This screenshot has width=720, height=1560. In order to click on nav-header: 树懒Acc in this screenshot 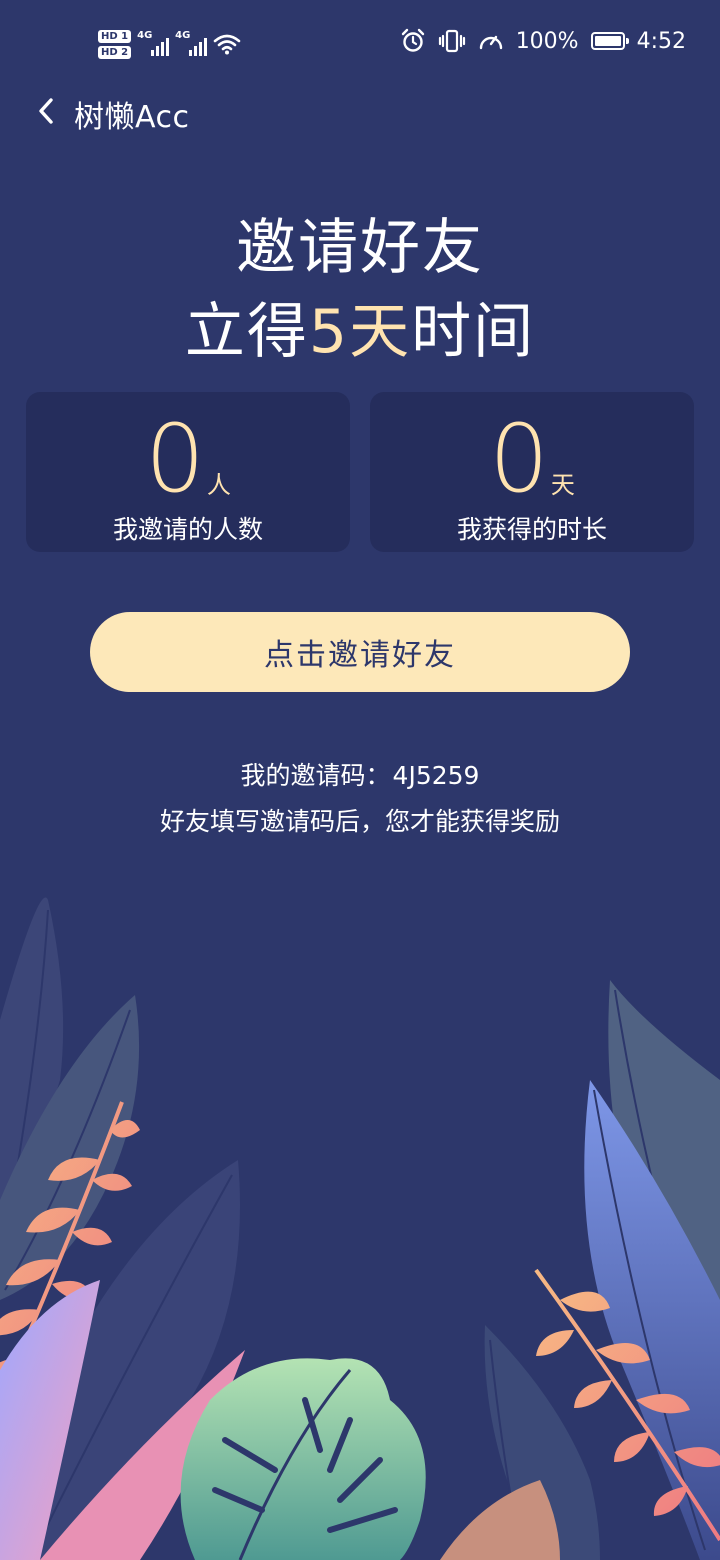, I will do `click(111, 114)`.